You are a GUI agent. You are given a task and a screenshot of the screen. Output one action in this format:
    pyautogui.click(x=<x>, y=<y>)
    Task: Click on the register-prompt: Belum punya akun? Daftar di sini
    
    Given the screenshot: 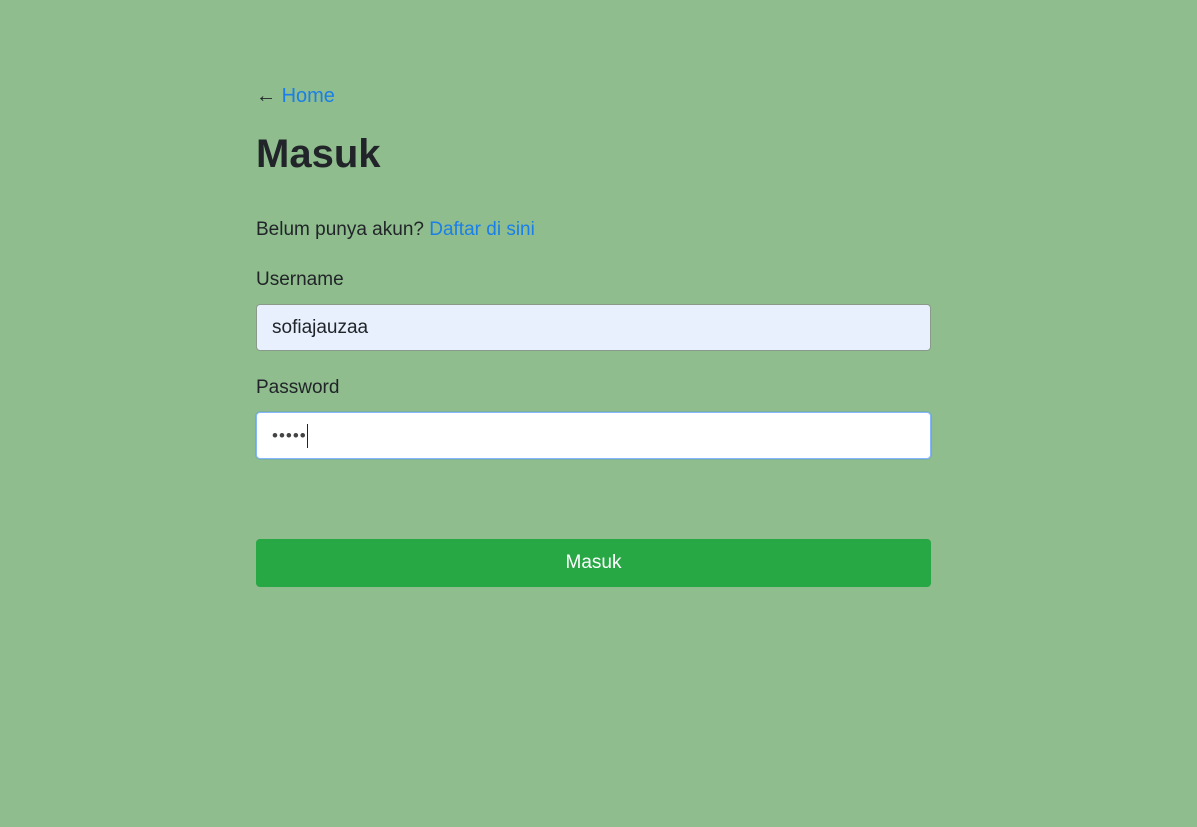 What is the action you would take?
    pyautogui.click(x=395, y=230)
    